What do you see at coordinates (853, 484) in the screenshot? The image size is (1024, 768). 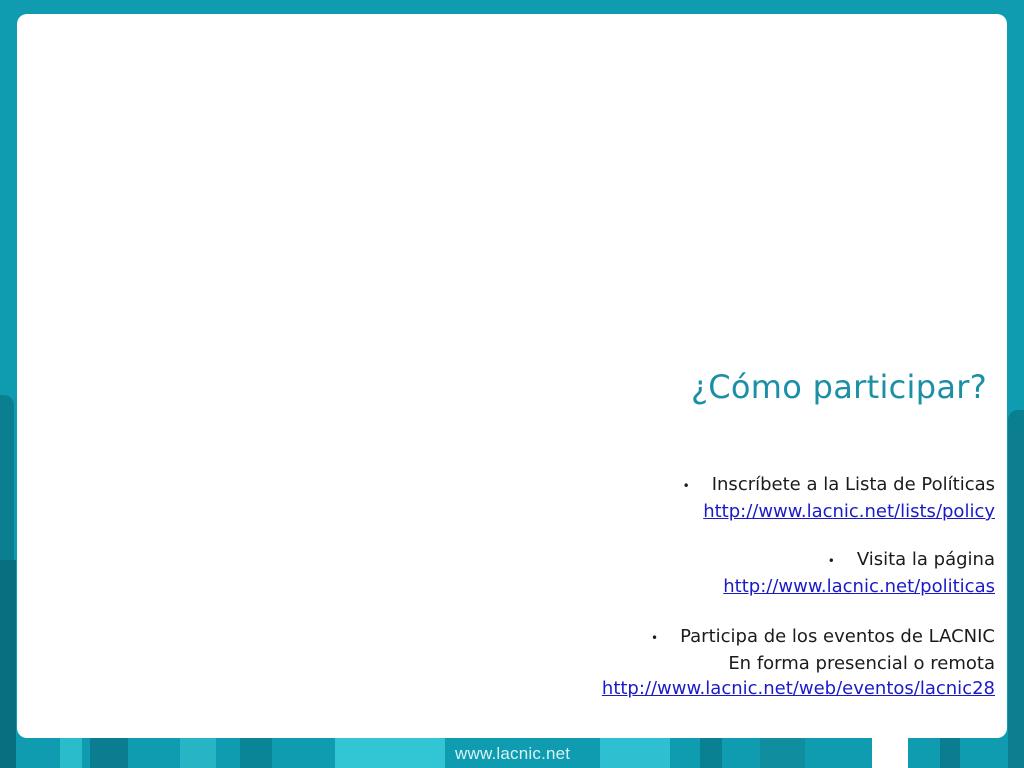 I see `bullet-text: Inscríbete a la Lista de Políticas` at bounding box center [853, 484].